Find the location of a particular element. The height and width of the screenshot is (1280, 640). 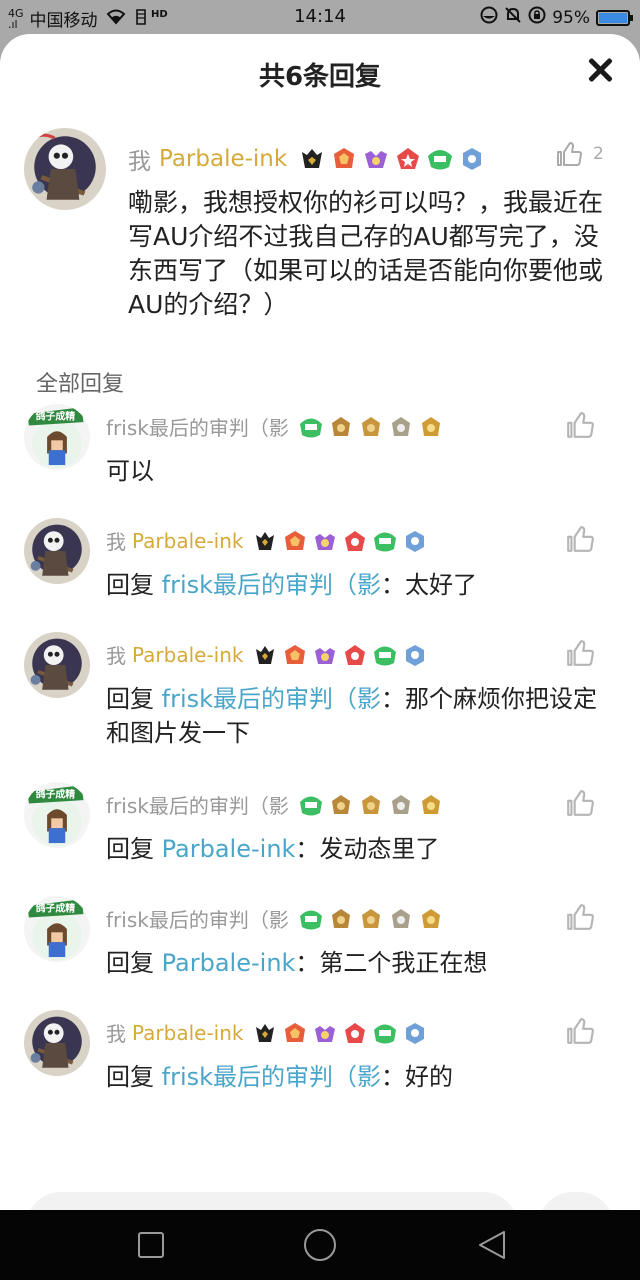

like-button: 2 is located at coordinates (579, 154).